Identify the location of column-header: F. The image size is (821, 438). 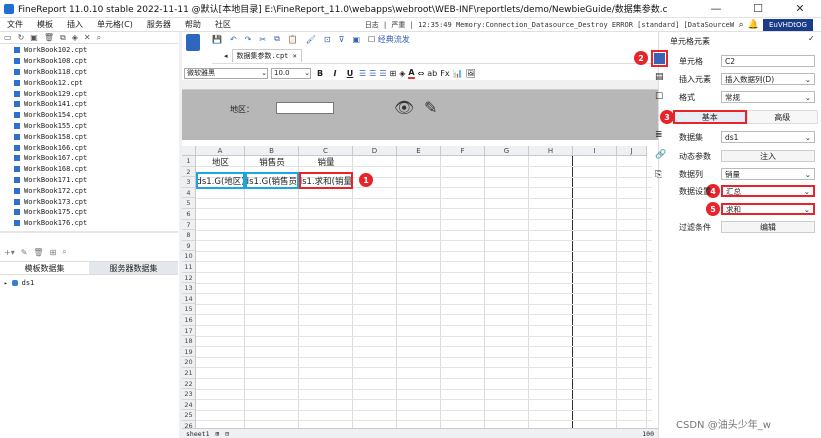
(463, 151).